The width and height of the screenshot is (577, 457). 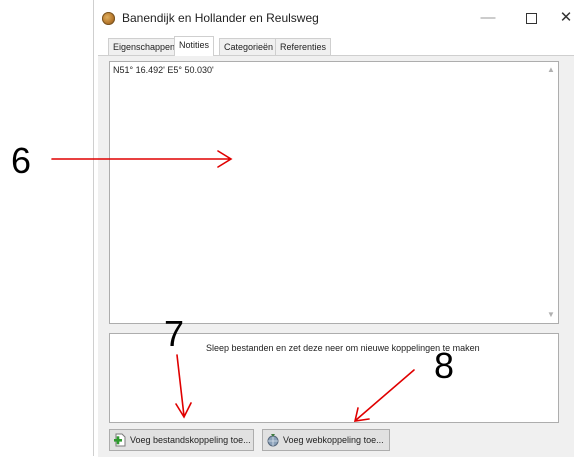 I want to click on maximize-button, so click(x=531, y=18).